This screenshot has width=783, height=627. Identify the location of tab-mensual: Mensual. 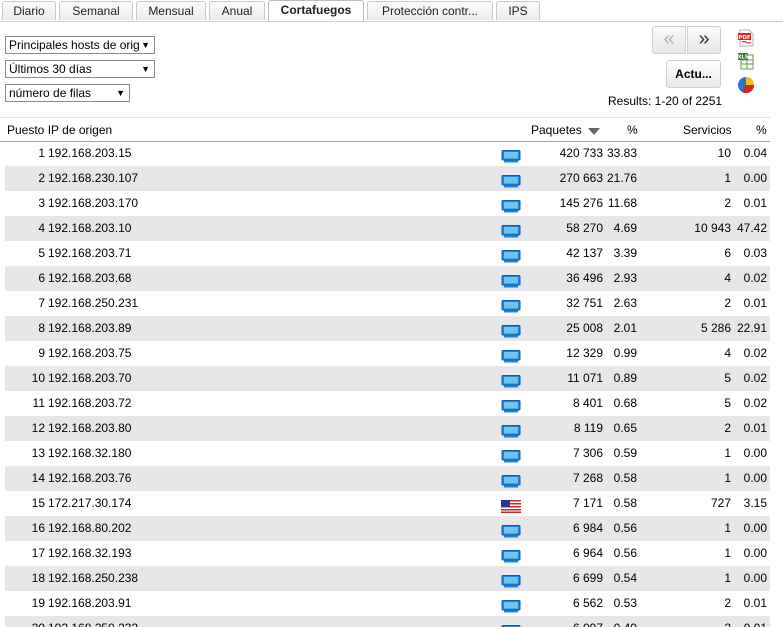
(171, 10).